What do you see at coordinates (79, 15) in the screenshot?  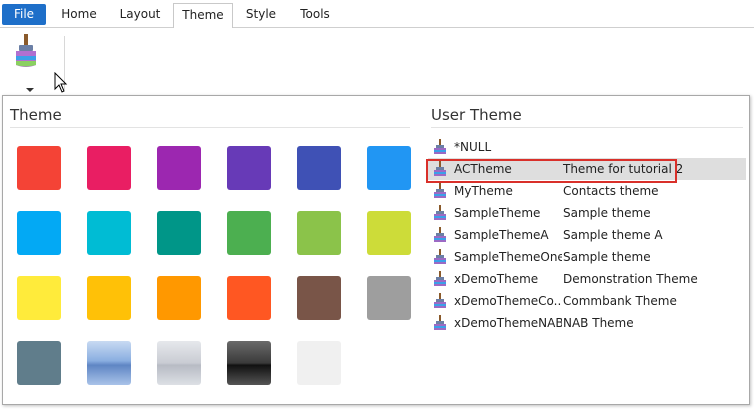 I see `tab-home: Home` at bounding box center [79, 15].